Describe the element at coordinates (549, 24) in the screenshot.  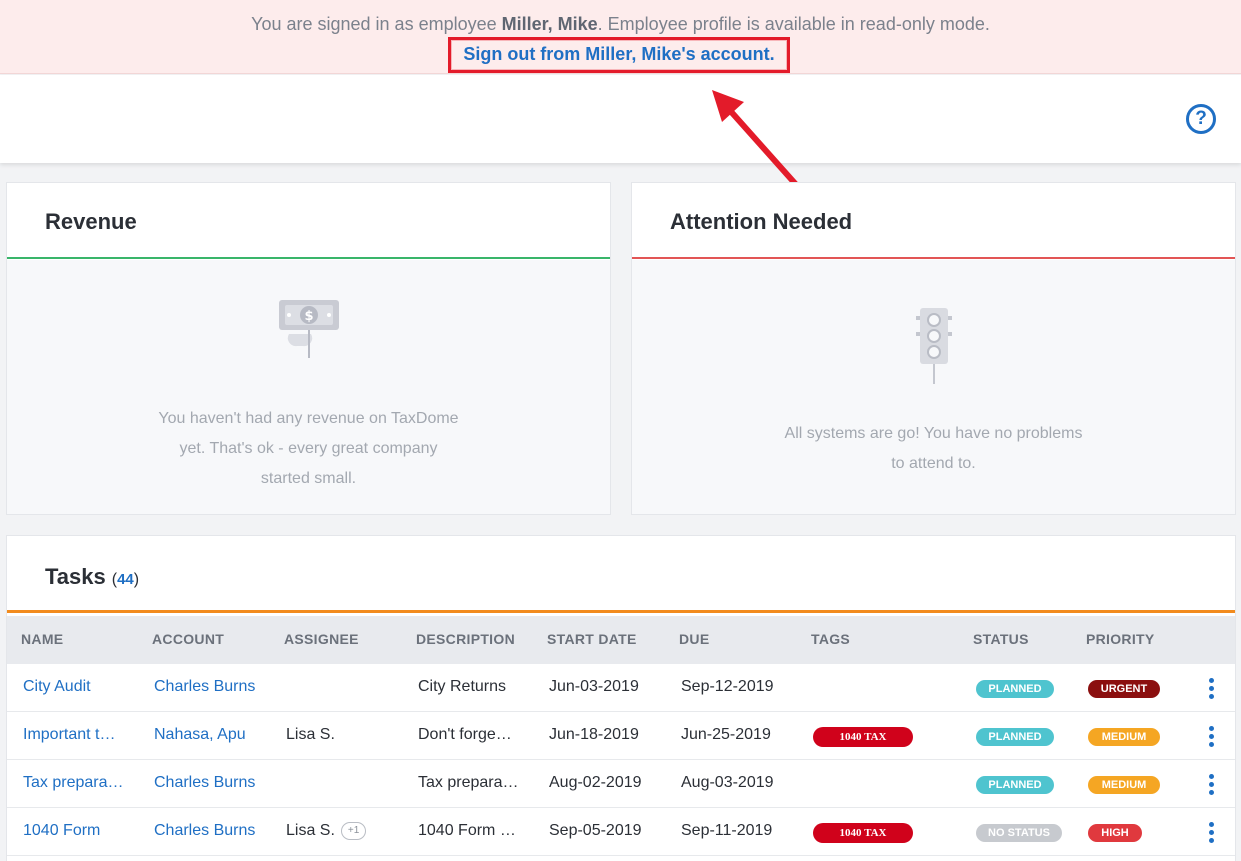
I see `banner-employee-name: Miller, Mike` at that location.